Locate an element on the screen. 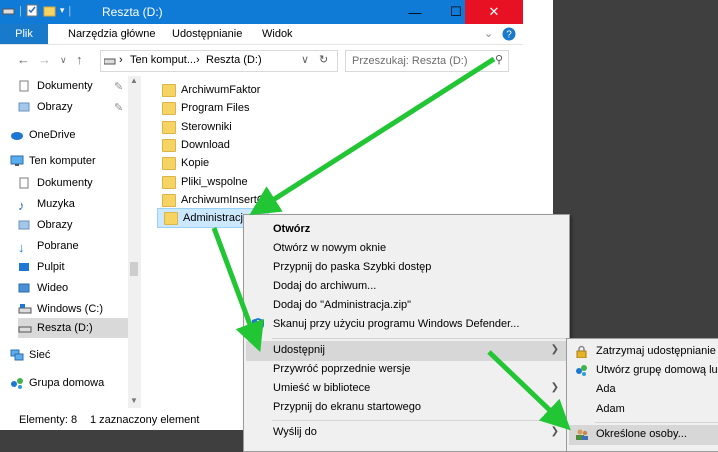 The width and height of the screenshot is (718, 452). menu-item-send-to: Wyślij do ❯ is located at coordinates (406, 433).